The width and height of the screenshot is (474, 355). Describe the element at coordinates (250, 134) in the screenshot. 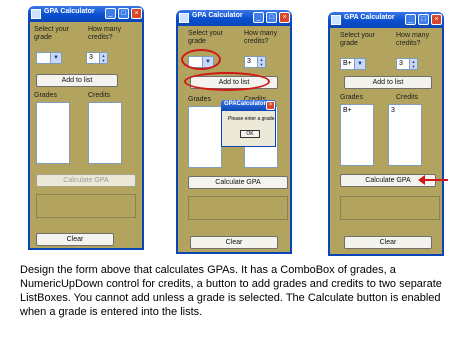

I see `ok-button: OK` at that location.